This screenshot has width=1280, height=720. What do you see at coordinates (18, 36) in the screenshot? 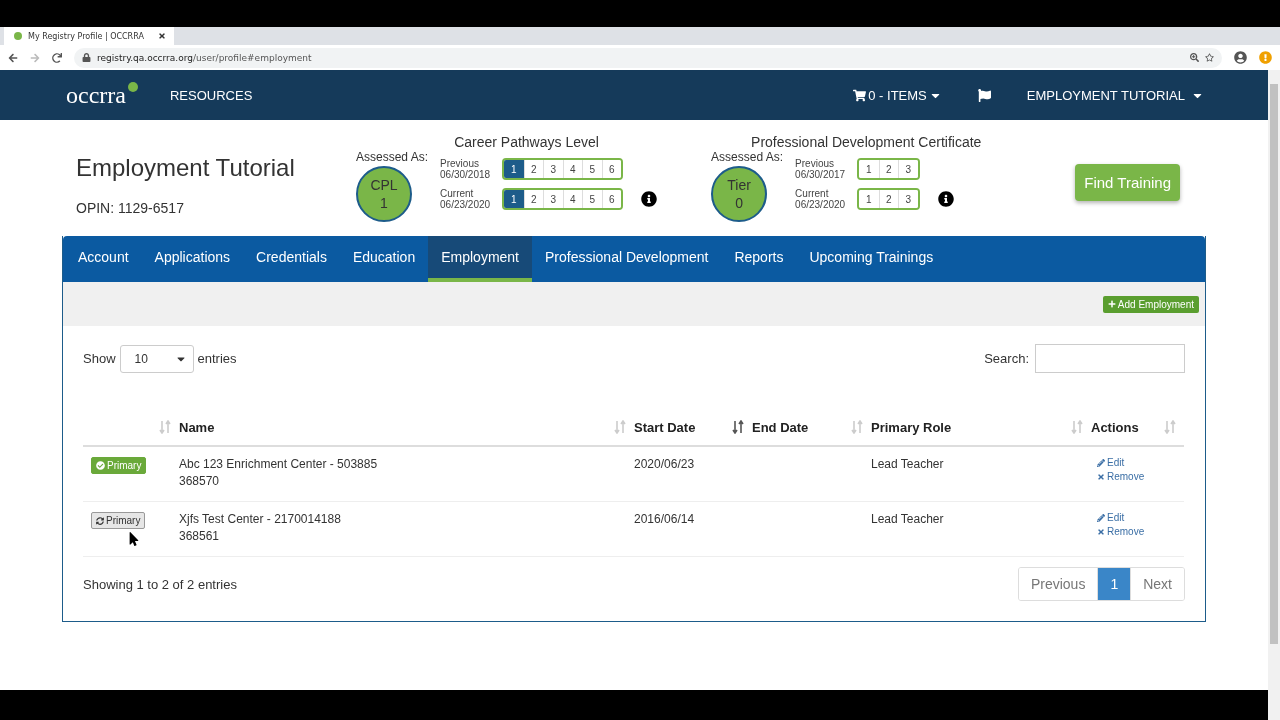
I see `site-icon` at bounding box center [18, 36].